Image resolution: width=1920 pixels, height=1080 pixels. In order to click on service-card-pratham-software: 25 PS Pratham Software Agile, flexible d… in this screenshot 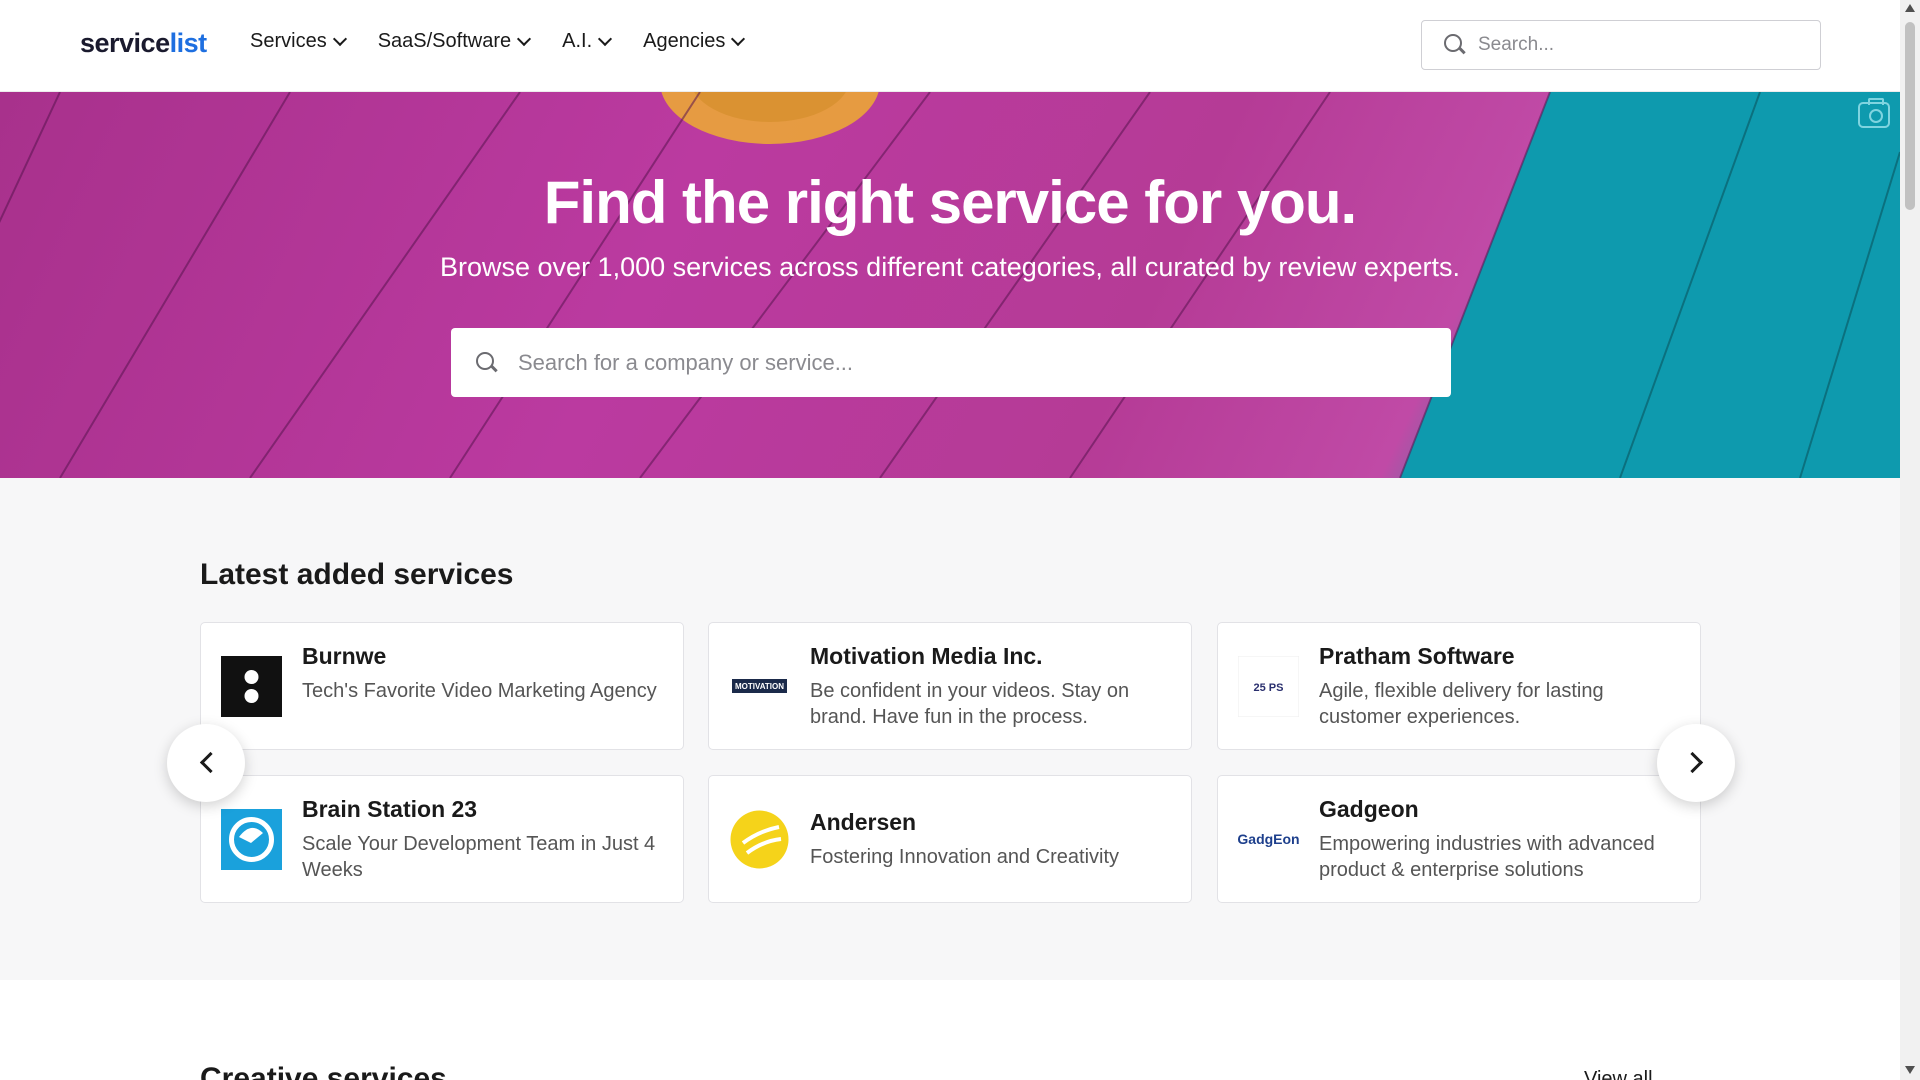, I will do `click(1459, 686)`.